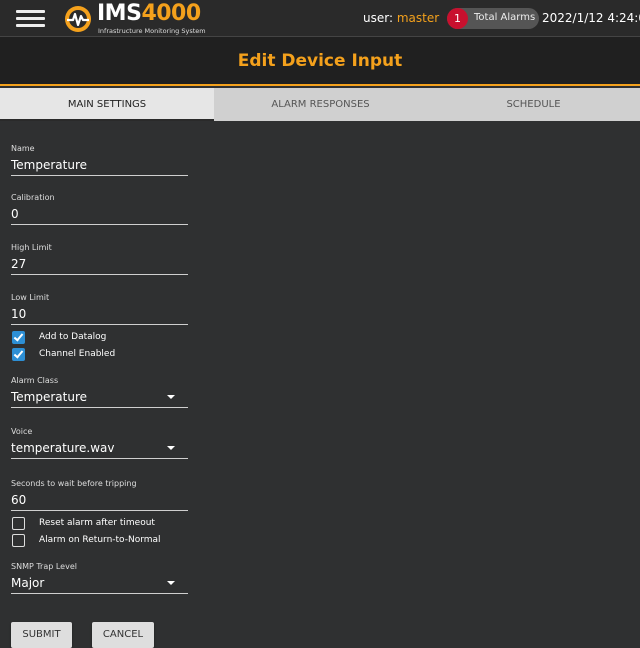  Describe the element at coordinates (99, 315) in the screenshot. I see `low-limit-input: 10` at that location.